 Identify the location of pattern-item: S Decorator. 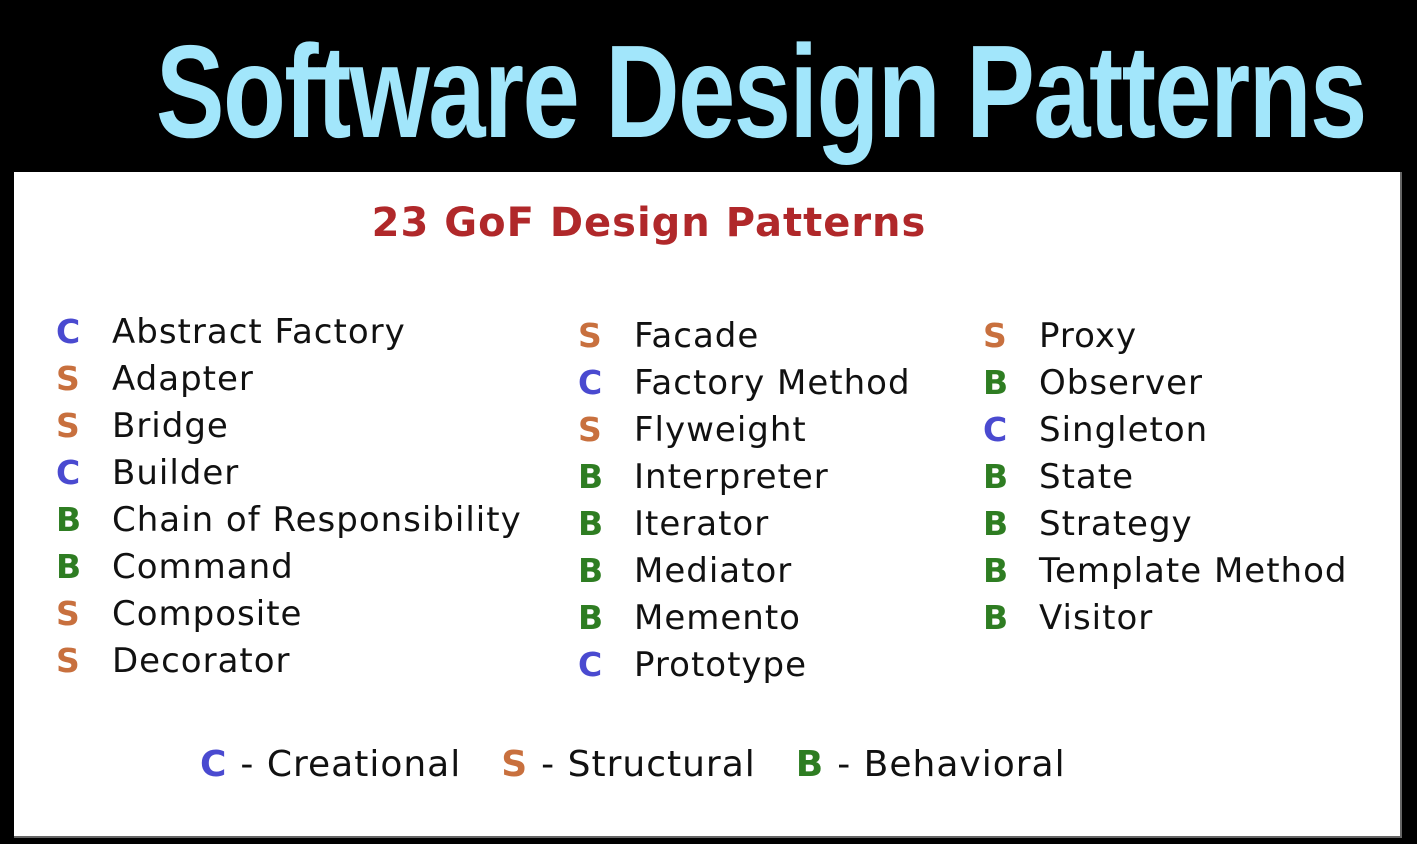
(289, 660).